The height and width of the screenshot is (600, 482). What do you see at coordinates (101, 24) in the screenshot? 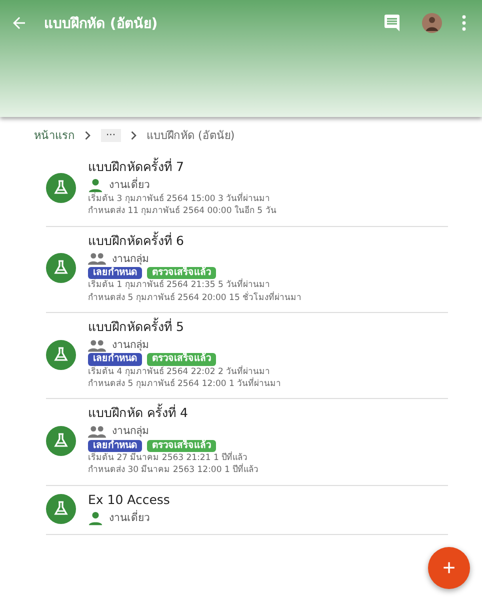
I see `page-title: แบบฝึกหัด (อัตนัย)` at bounding box center [101, 24].